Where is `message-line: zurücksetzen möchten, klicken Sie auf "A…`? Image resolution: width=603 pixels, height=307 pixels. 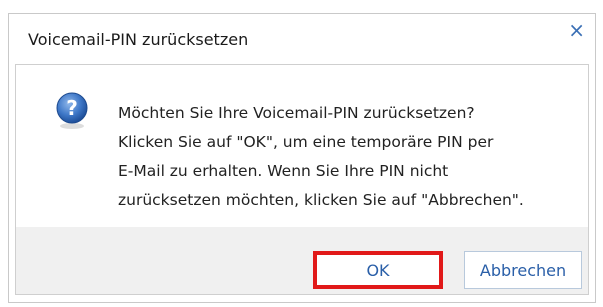 message-line: zurücksetzen möchten, klicken Sie auf "A… is located at coordinates (321, 200).